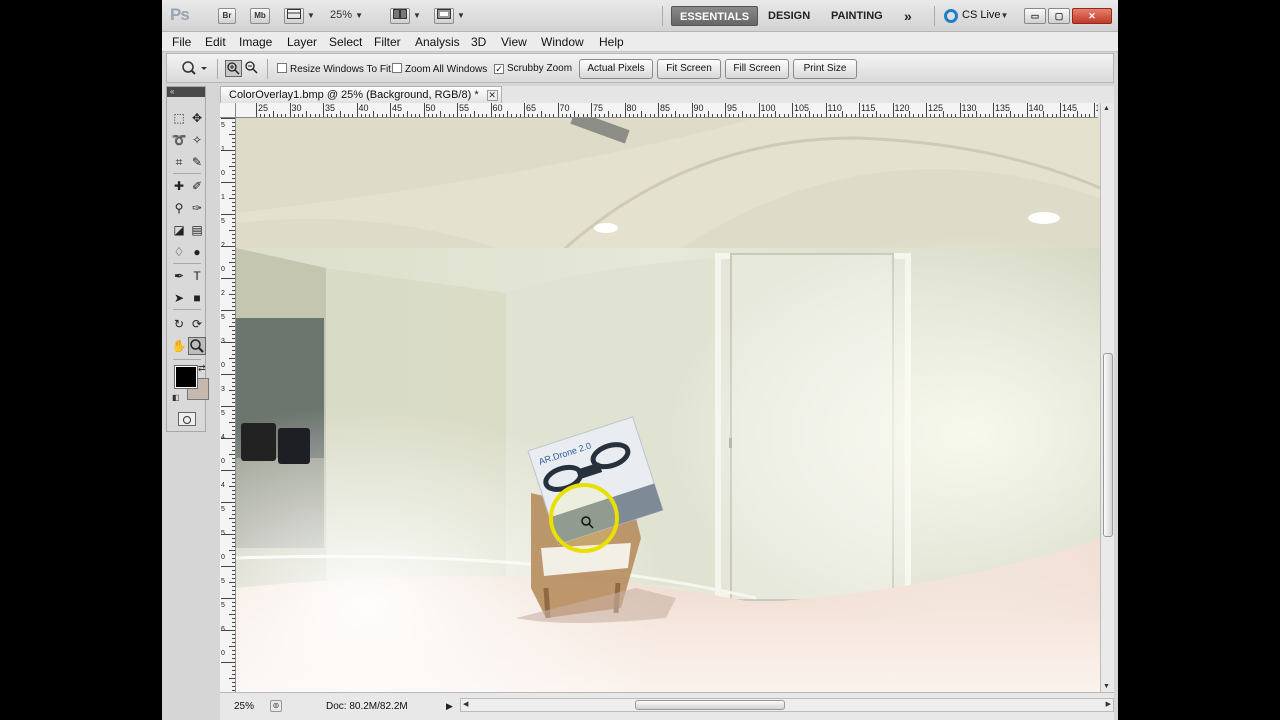 Image resolution: width=1280 pixels, height=720 pixels. What do you see at coordinates (228, 110) in the screenshot?
I see `ruler-origin` at bounding box center [228, 110].